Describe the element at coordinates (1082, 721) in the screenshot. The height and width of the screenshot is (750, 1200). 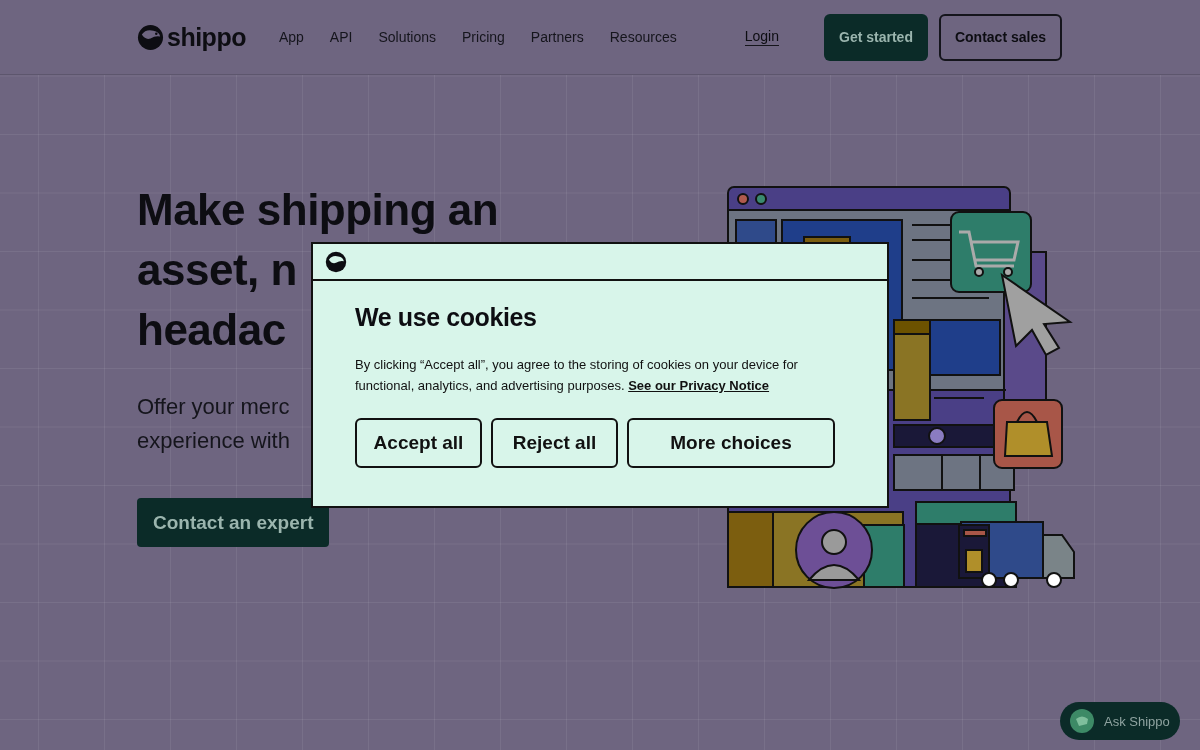
I see `chat-bubble-icon` at that location.